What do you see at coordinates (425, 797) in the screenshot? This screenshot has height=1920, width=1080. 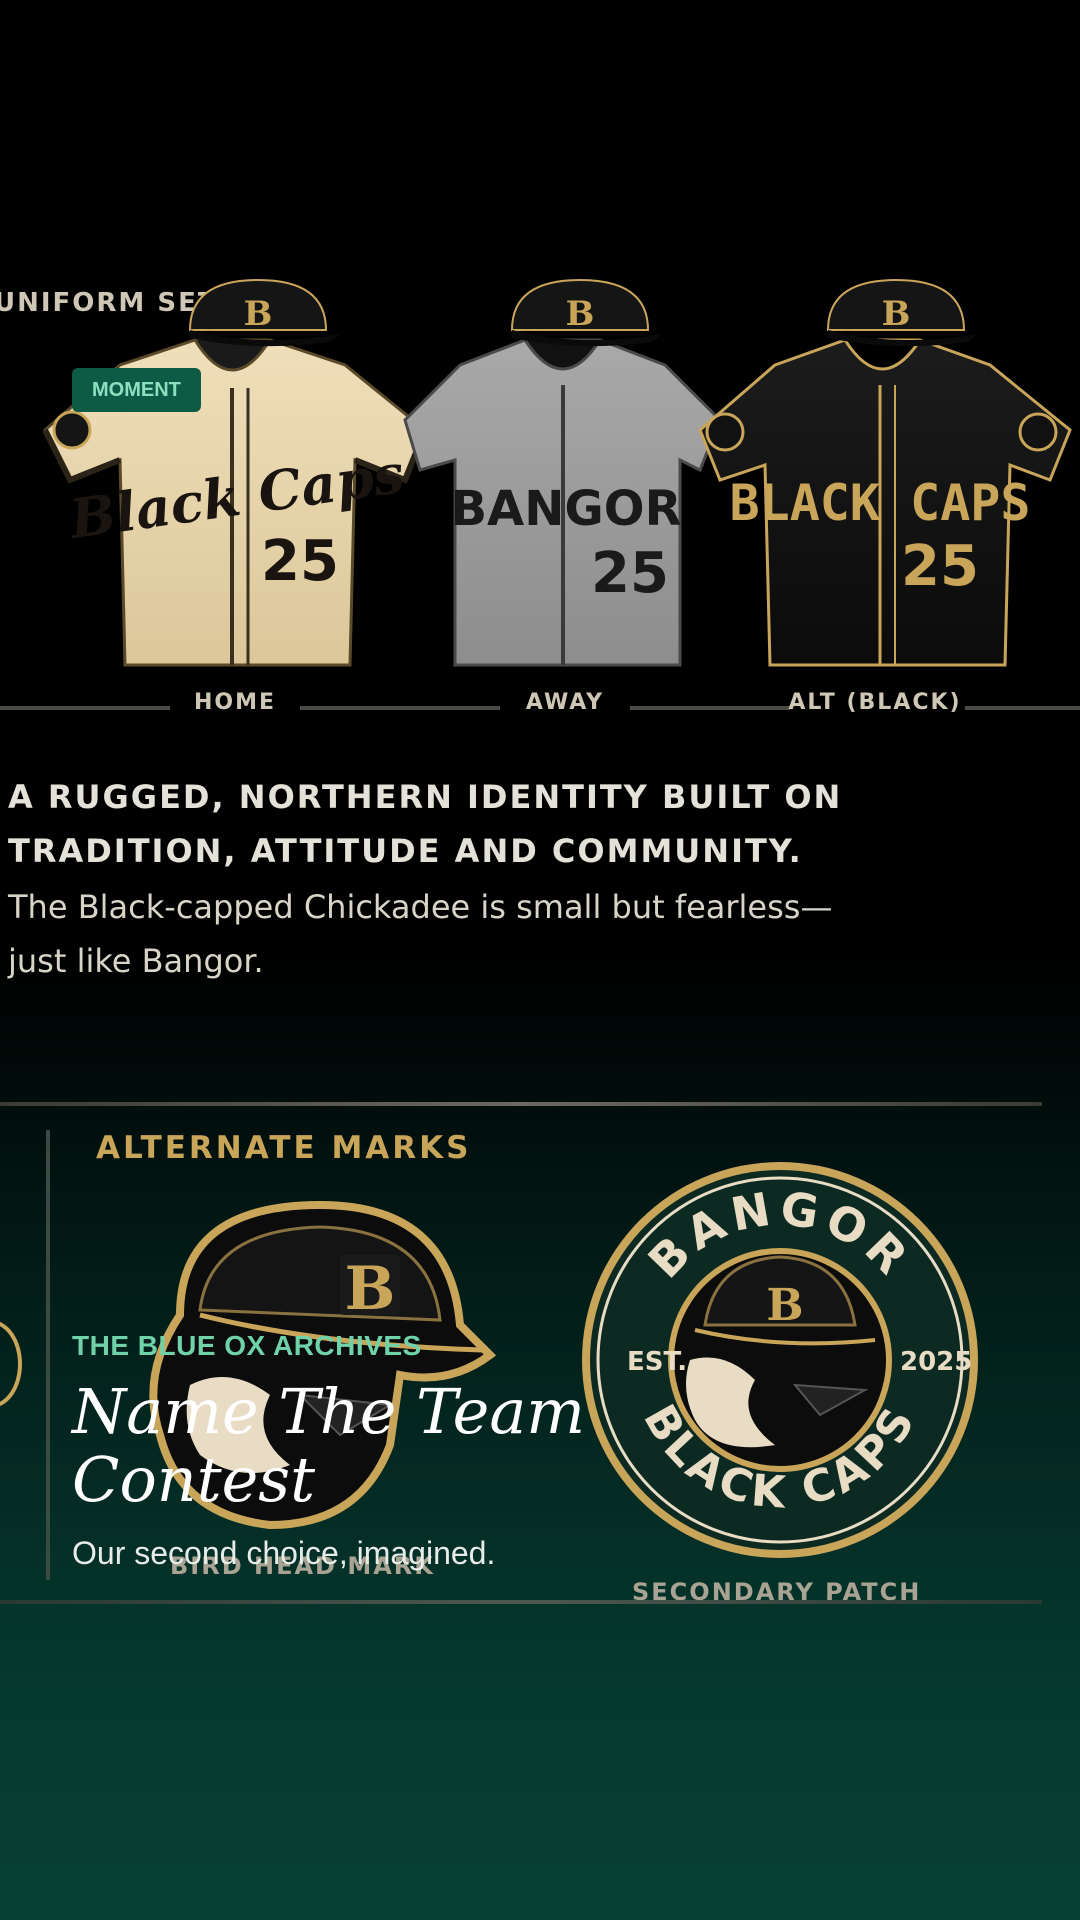 I see `identity-headline-line-1: A RUGGED, NORTHERN IDENTITY BUILT ON` at bounding box center [425, 797].